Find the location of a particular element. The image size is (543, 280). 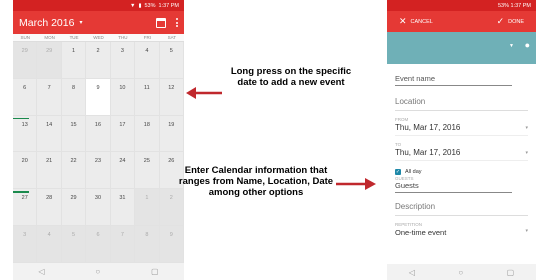

day-cell: 17 is located at coordinates (123, 134).